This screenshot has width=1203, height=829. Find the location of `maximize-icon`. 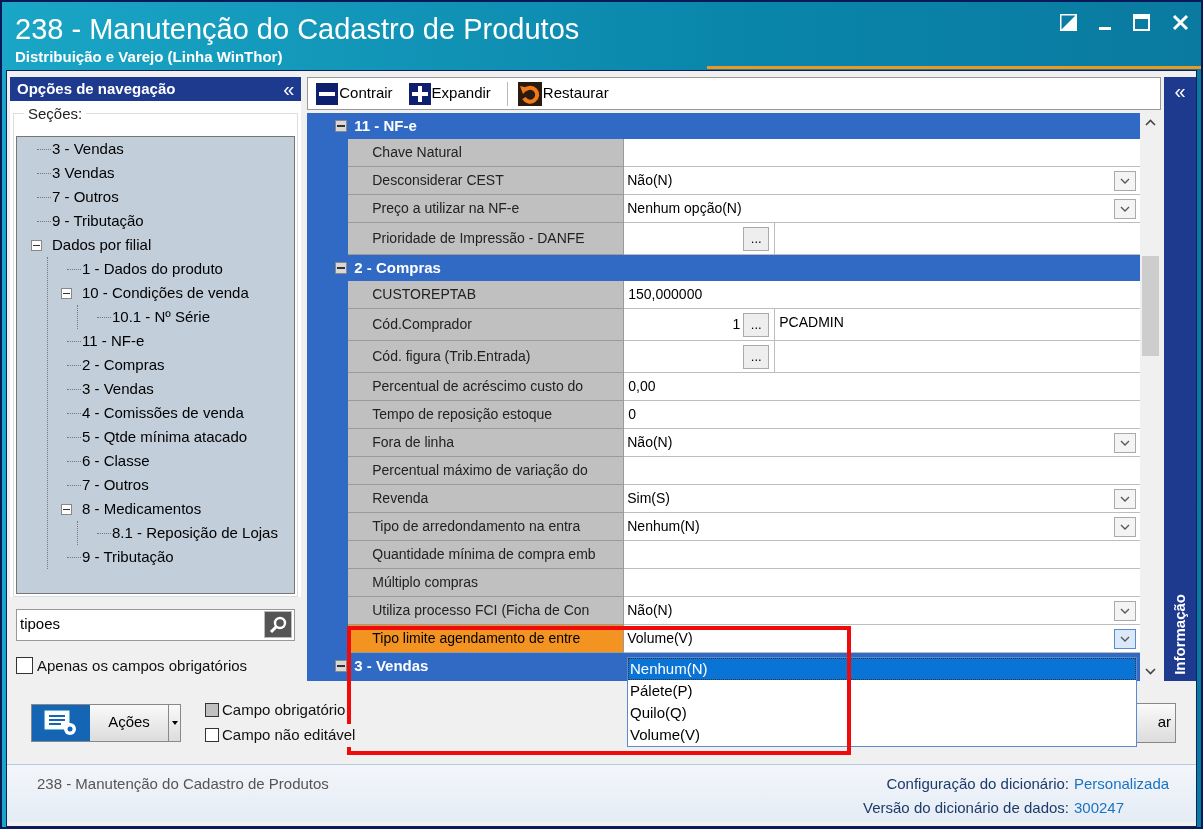

maximize-icon is located at coordinates (1141, 22).